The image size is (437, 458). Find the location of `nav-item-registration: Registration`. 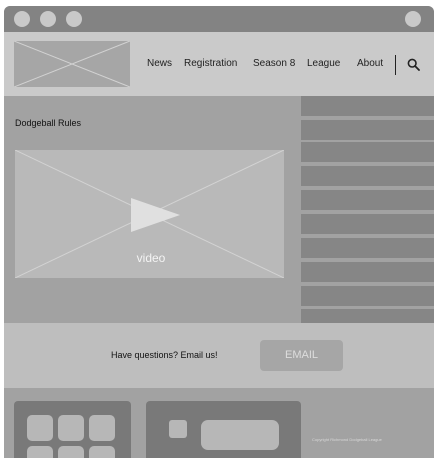

nav-item-registration: Registration is located at coordinates (210, 64).